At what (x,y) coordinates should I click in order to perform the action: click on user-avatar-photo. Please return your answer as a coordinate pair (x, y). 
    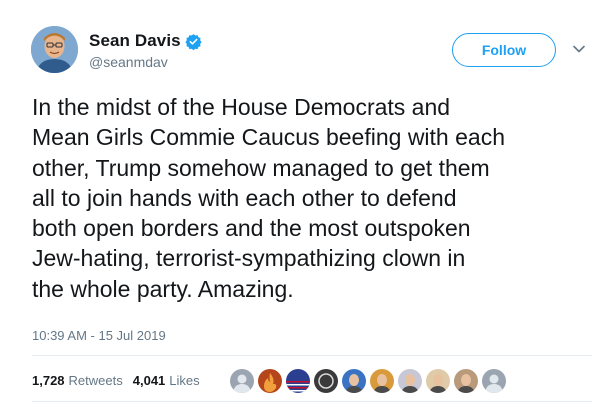
    Looking at the image, I should click on (54, 49).